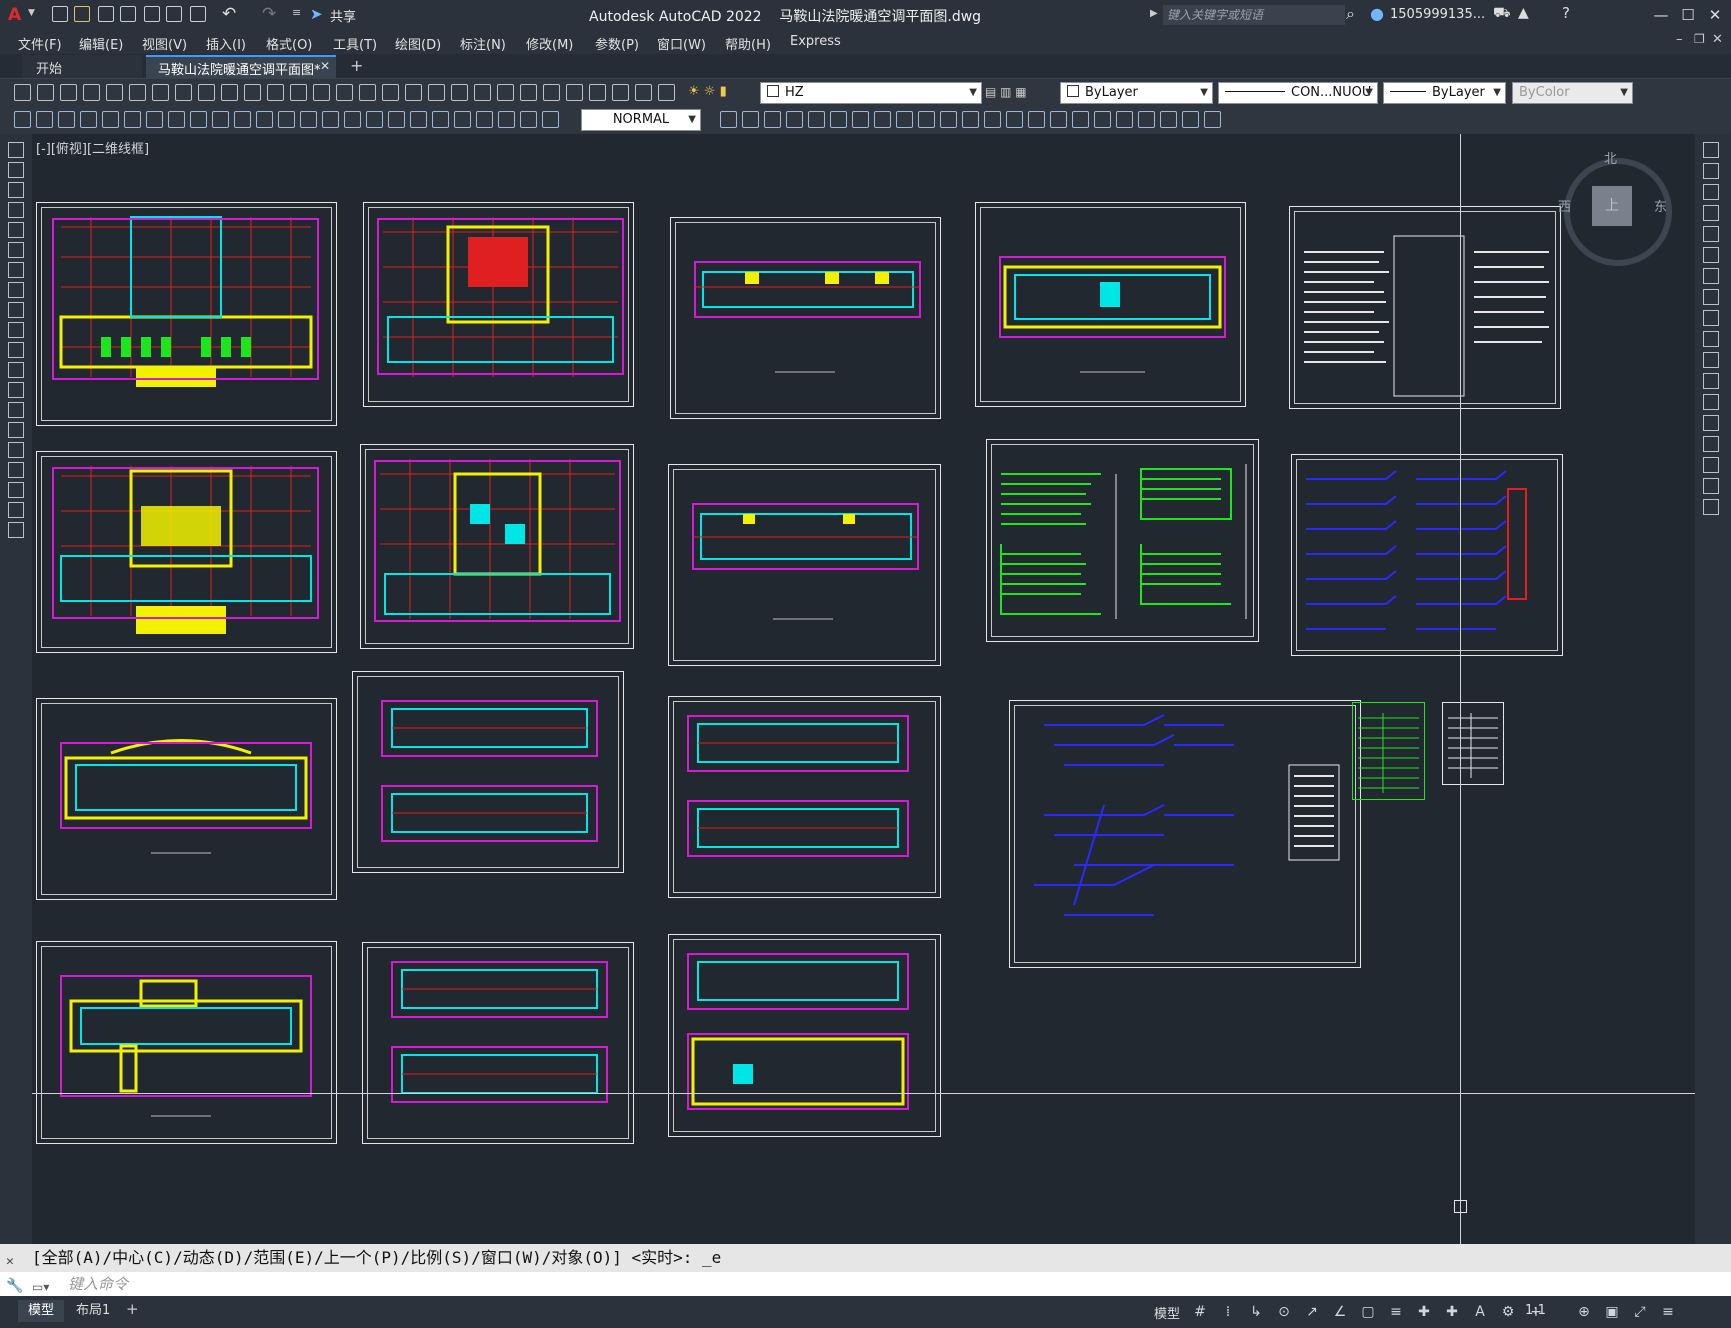 Image resolution: width=1731 pixels, height=1328 pixels. What do you see at coordinates (1444, 93) in the screenshot?
I see `lineweight-dropdown: ByLayer ▼` at bounding box center [1444, 93].